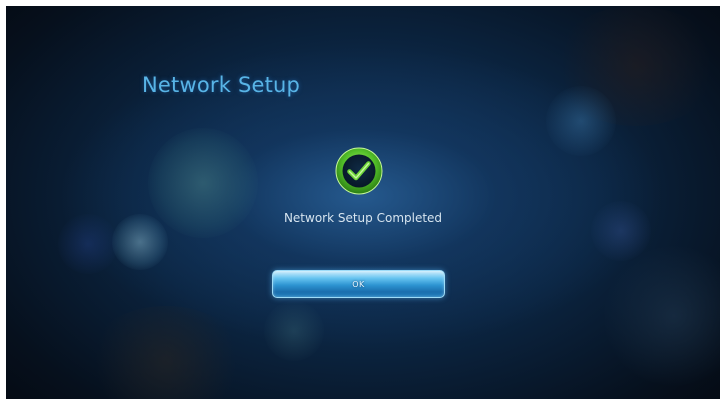 This screenshot has height=409, width=726. I want to click on checkmark-circle-icon, so click(359, 171).